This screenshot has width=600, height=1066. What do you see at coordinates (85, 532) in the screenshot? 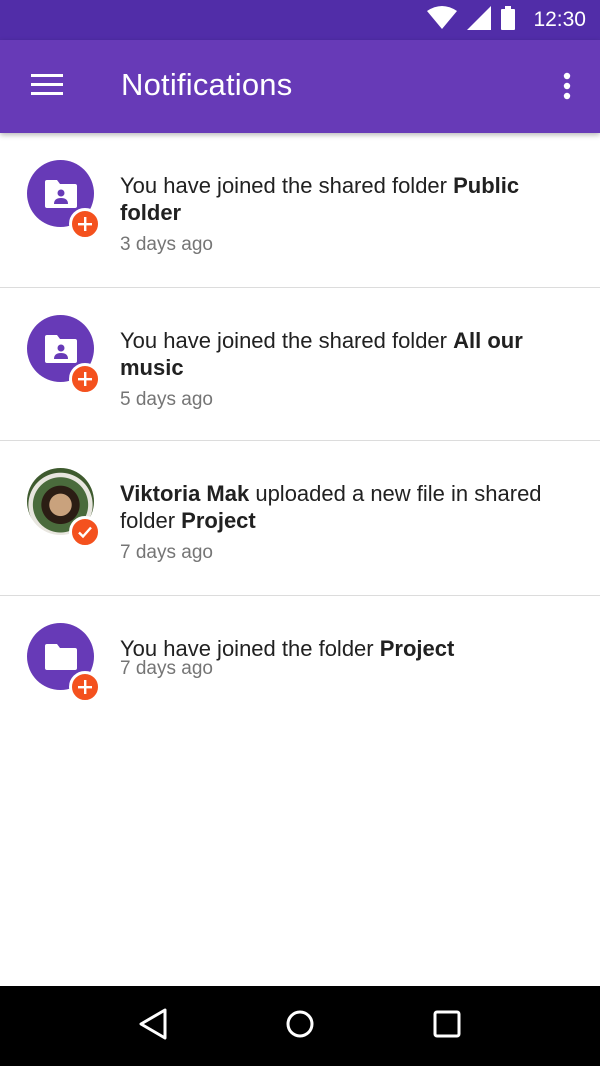
I see `check-icon` at bounding box center [85, 532].